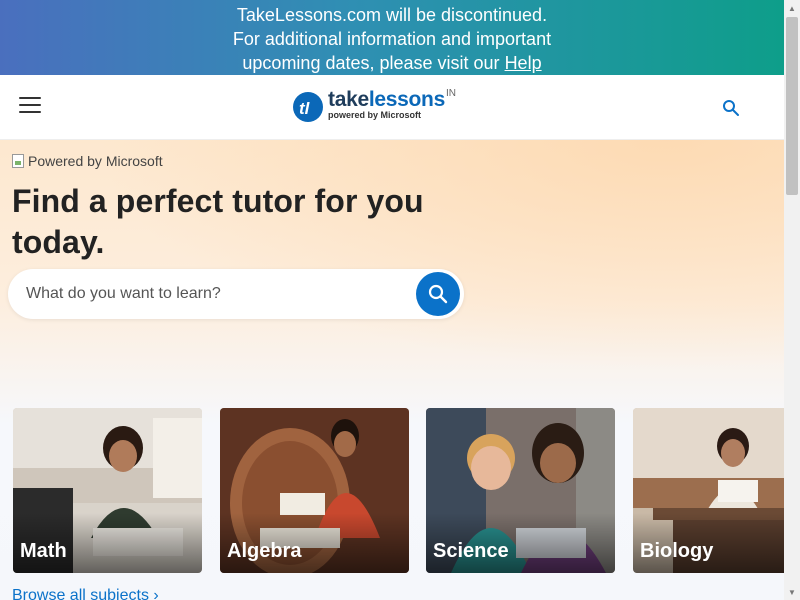  Describe the element at coordinates (107, 490) in the screenshot. I see `subject-card-math: Math` at that location.